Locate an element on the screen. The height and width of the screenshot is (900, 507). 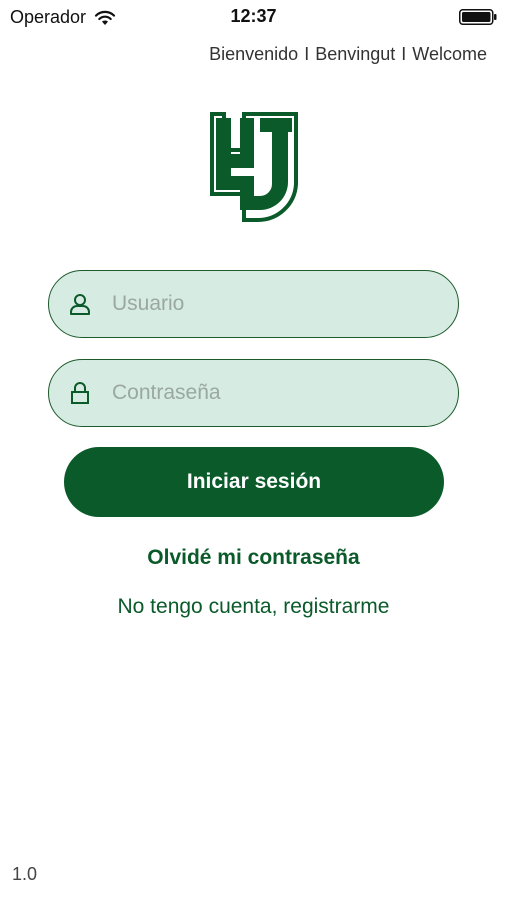
password-input is located at coordinates (272, 393).